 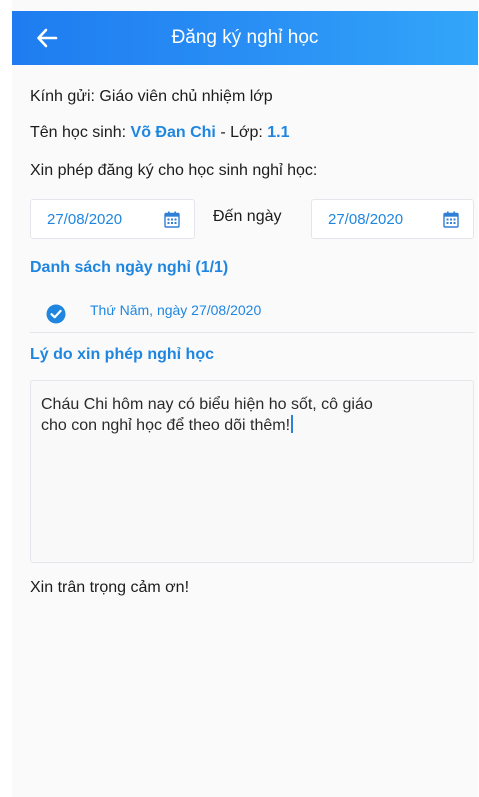 I want to click on list-item-day: Thứ Năm, ngày 27/08/2020, so click(x=252, y=314).